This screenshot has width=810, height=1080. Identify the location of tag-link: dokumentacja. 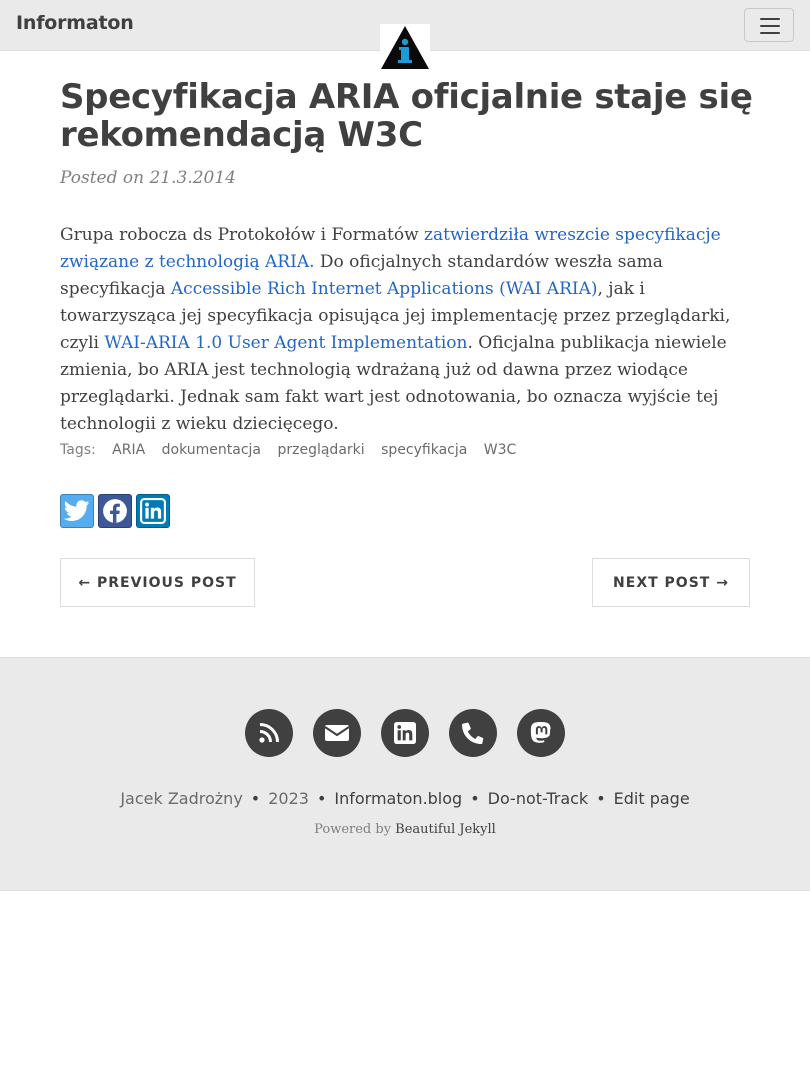
(211, 450).